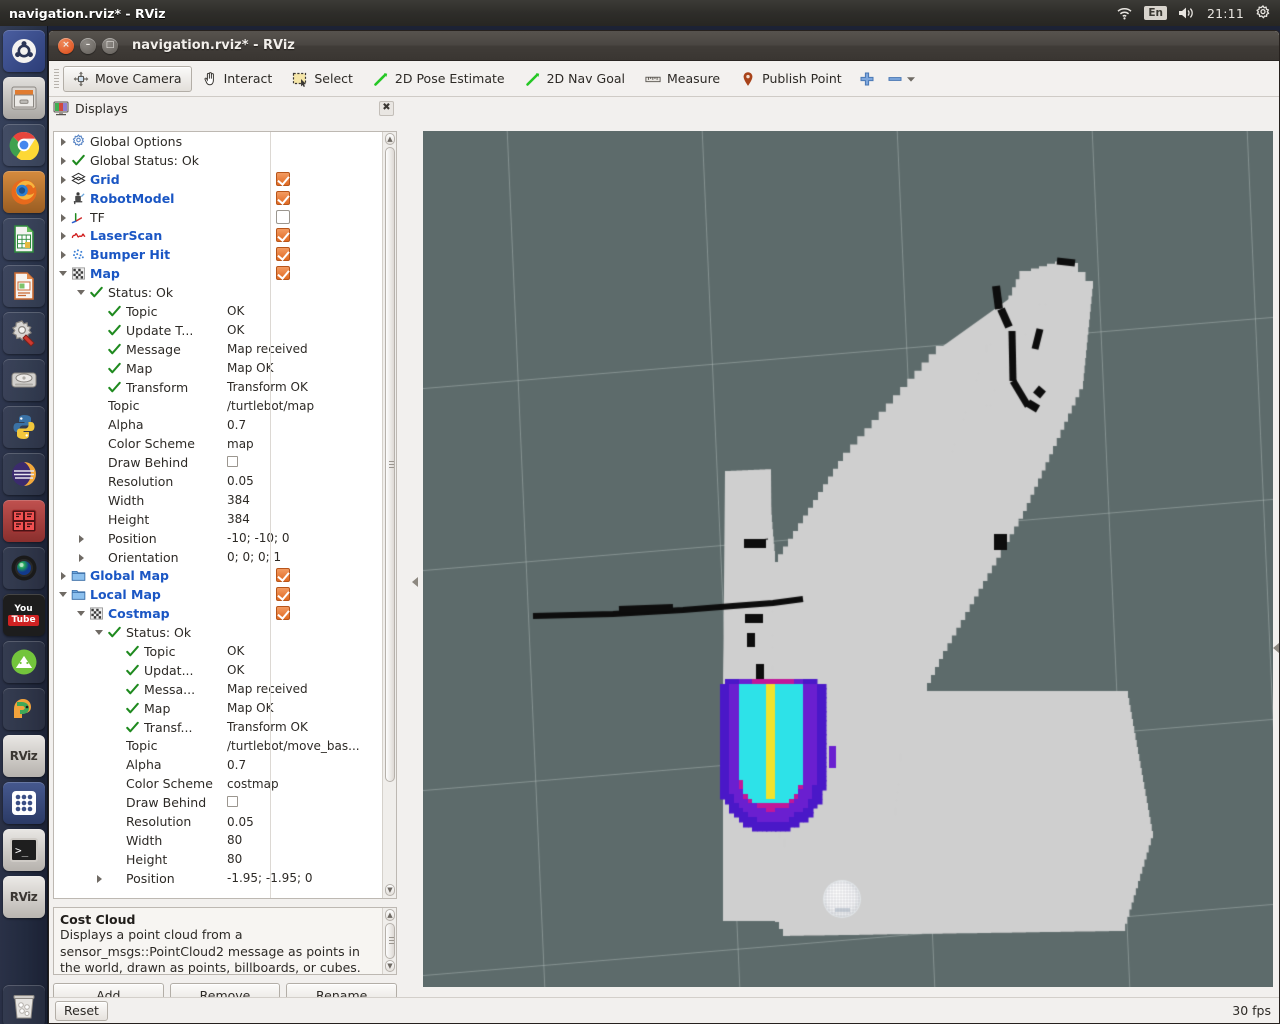 The image size is (1280, 1024). What do you see at coordinates (218, 179) in the screenshot?
I see `display-tree-row: Grid` at bounding box center [218, 179].